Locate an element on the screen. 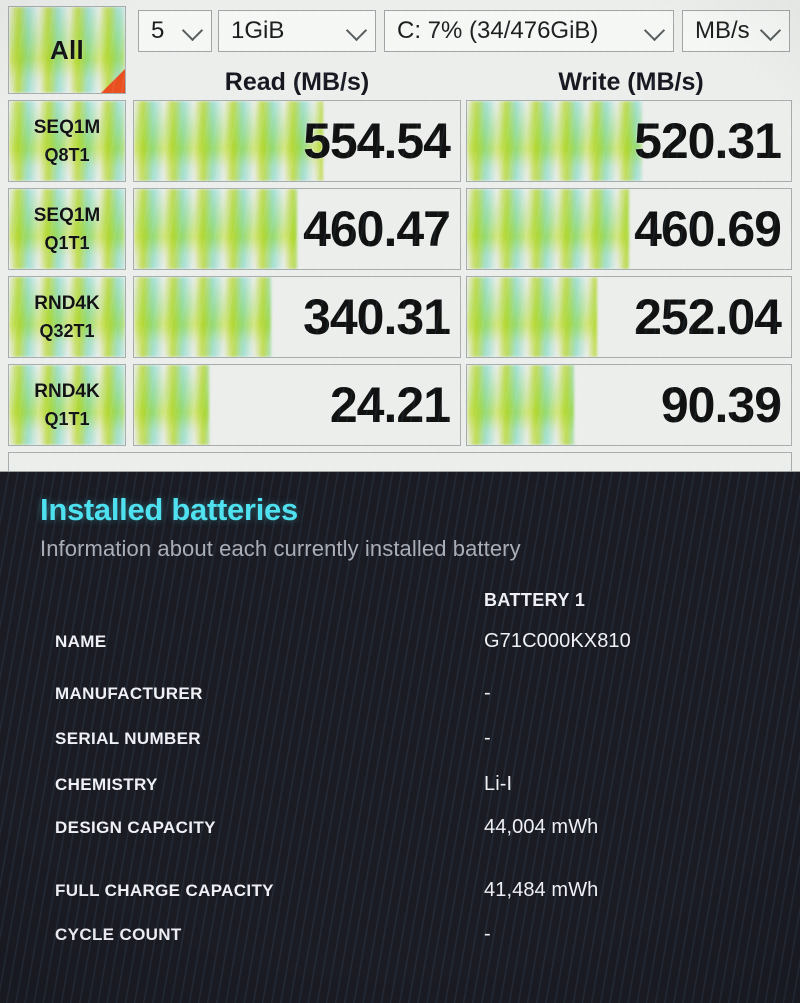 This screenshot has height=1003, width=800. write-value: 520.31 is located at coordinates (708, 141).